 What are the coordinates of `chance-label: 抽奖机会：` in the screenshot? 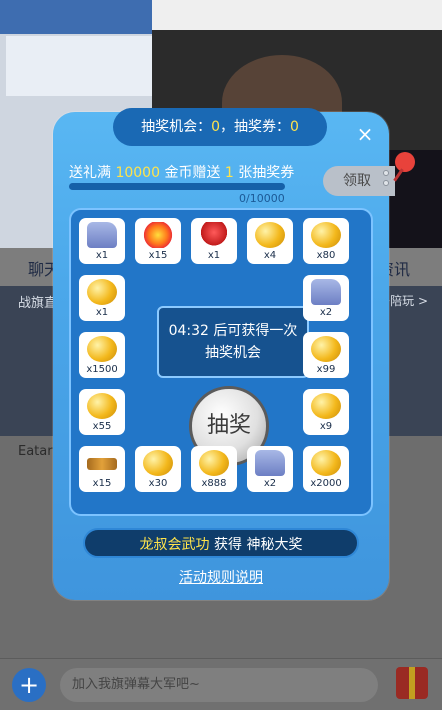 It's located at (176, 127).